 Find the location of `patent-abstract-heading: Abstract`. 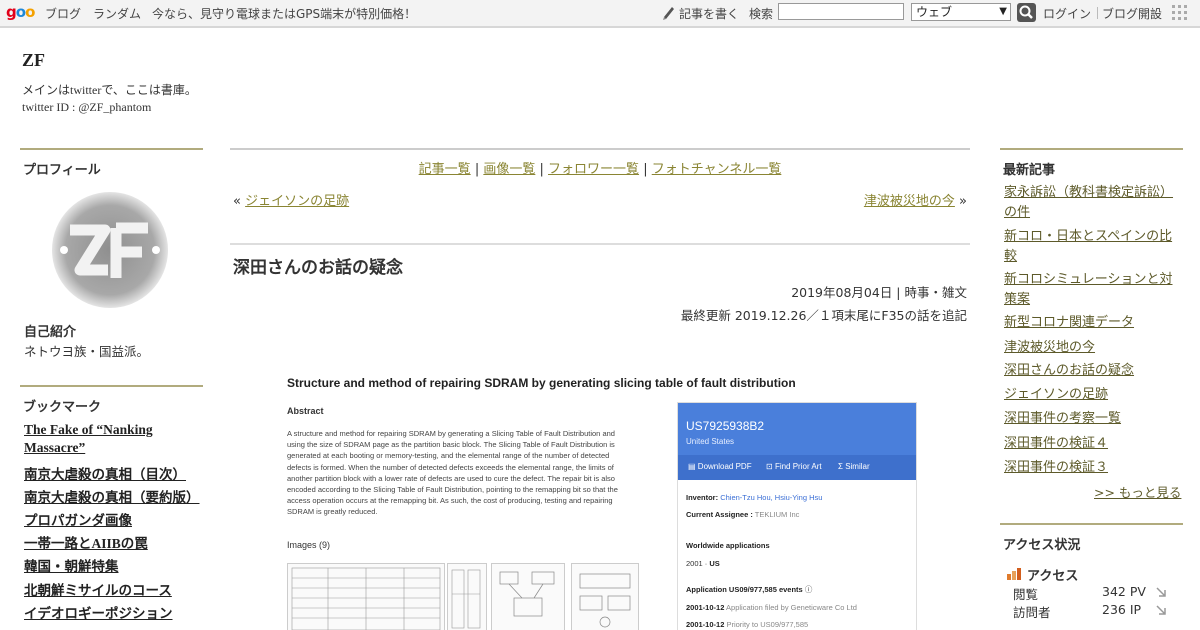

patent-abstract-heading: Abstract is located at coordinates (305, 411).